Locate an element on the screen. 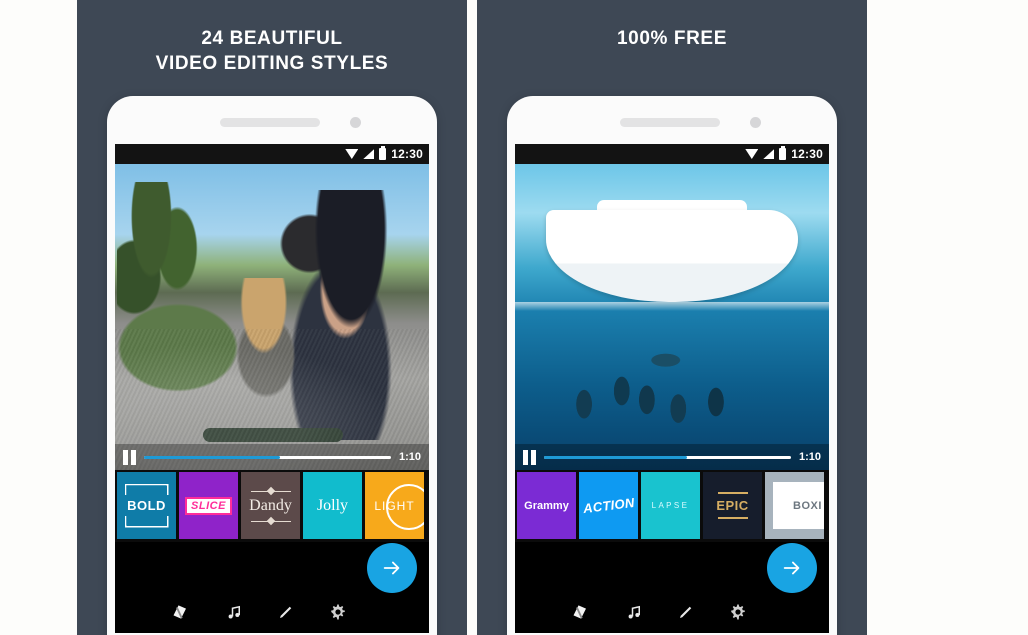 The height and width of the screenshot is (635, 1028). style-tile-dandy: Dandy is located at coordinates (270, 505).